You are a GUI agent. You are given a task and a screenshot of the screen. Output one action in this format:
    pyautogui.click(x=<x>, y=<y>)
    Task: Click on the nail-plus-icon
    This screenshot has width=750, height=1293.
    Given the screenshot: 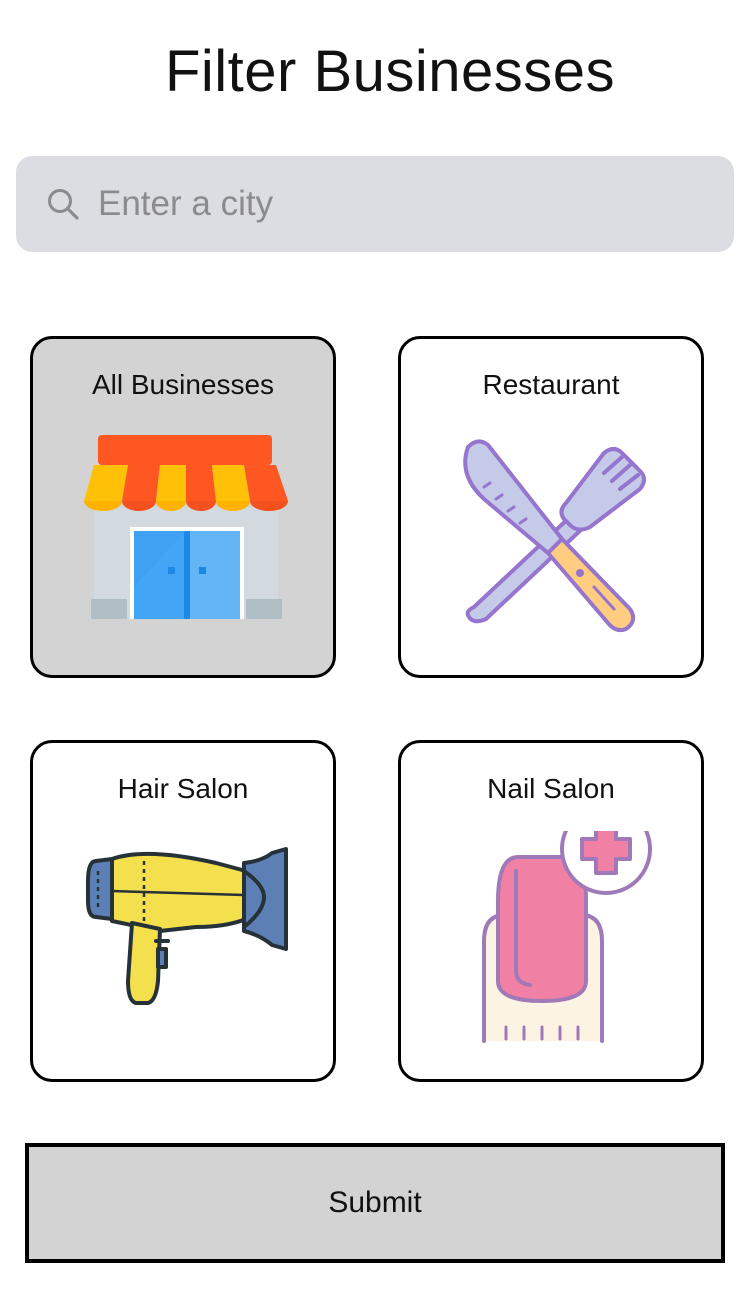 What is the action you would take?
    pyautogui.click(x=567, y=937)
    